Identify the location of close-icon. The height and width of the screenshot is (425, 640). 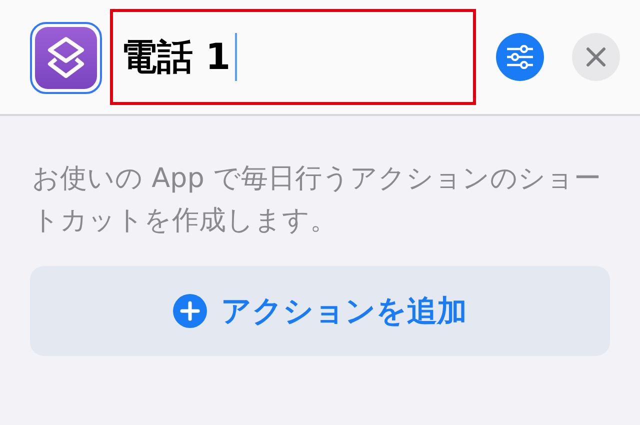
(596, 57).